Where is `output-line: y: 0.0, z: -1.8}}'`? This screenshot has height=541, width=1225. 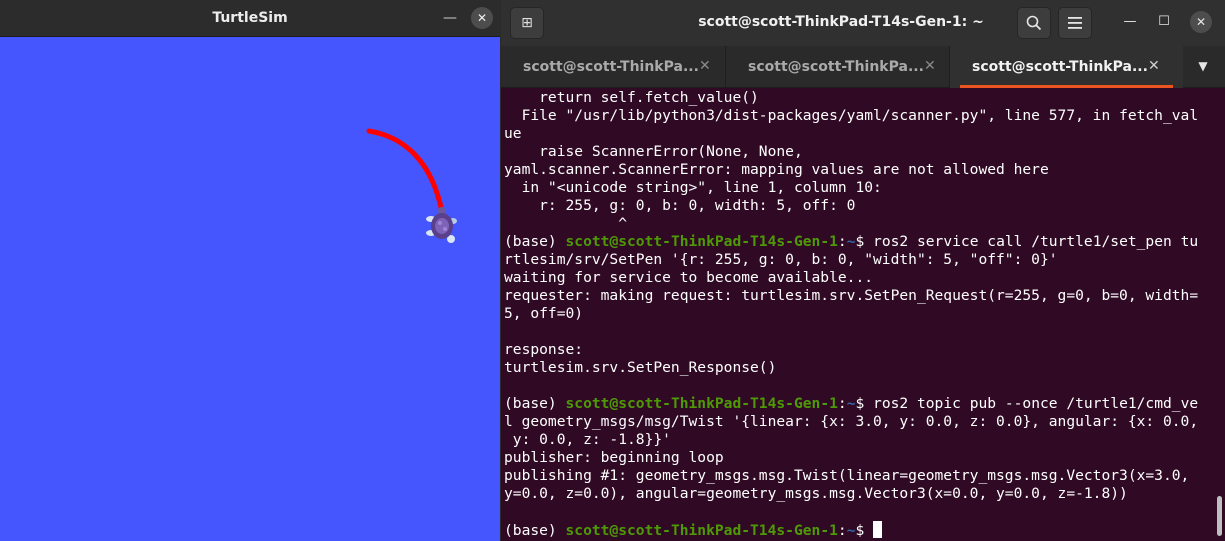 output-line: y: 0.0, z: -1.8}}' is located at coordinates (862, 440).